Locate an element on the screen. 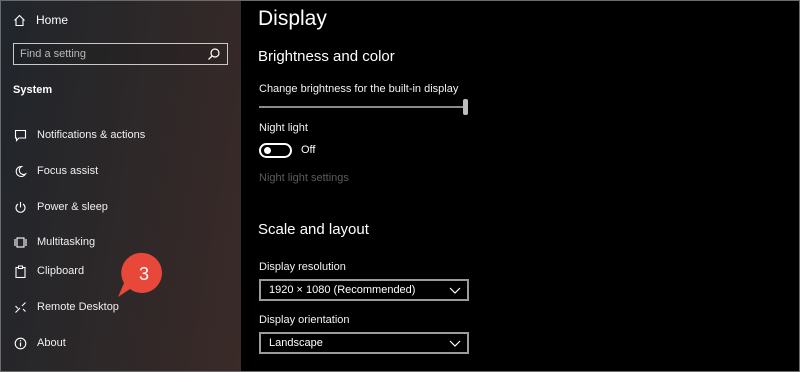 The height and width of the screenshot is (372, 800). sidebar-item-multitasking: Multitasking is located at coordinates (54, 242).